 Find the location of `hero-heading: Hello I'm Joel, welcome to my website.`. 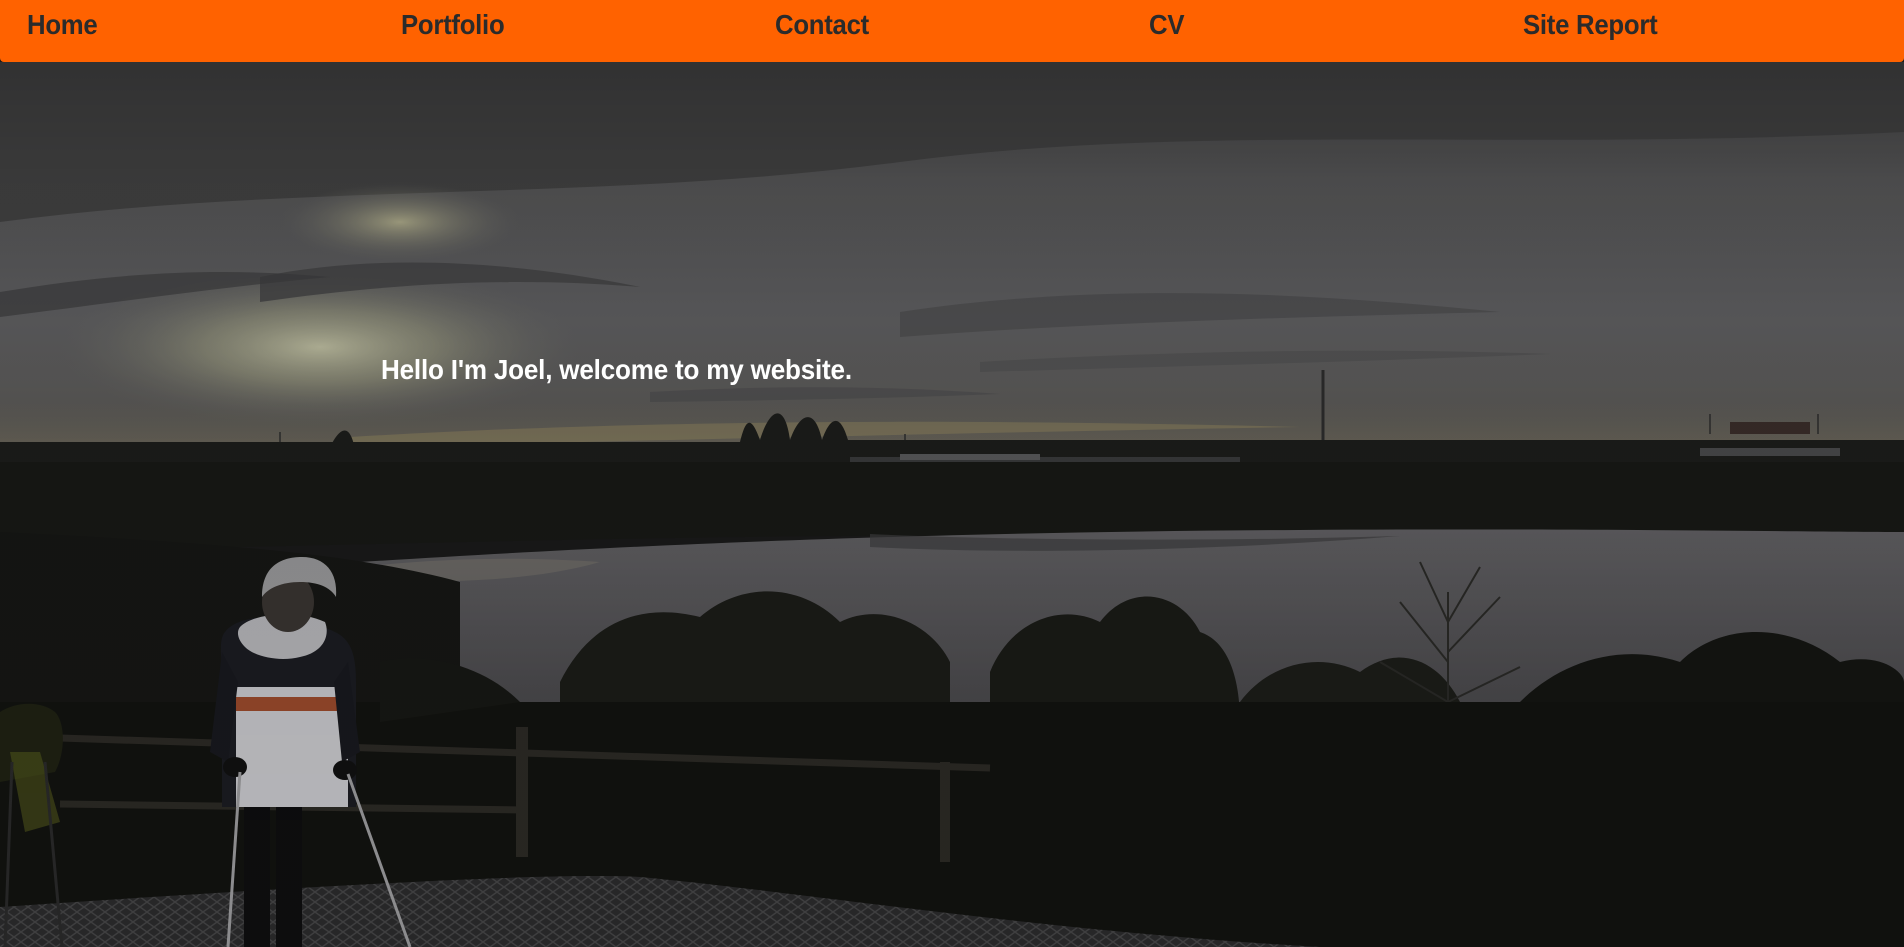

hero-heading: Hello I'm Joel, welcome to my website. is located at coordinates (616, 369).